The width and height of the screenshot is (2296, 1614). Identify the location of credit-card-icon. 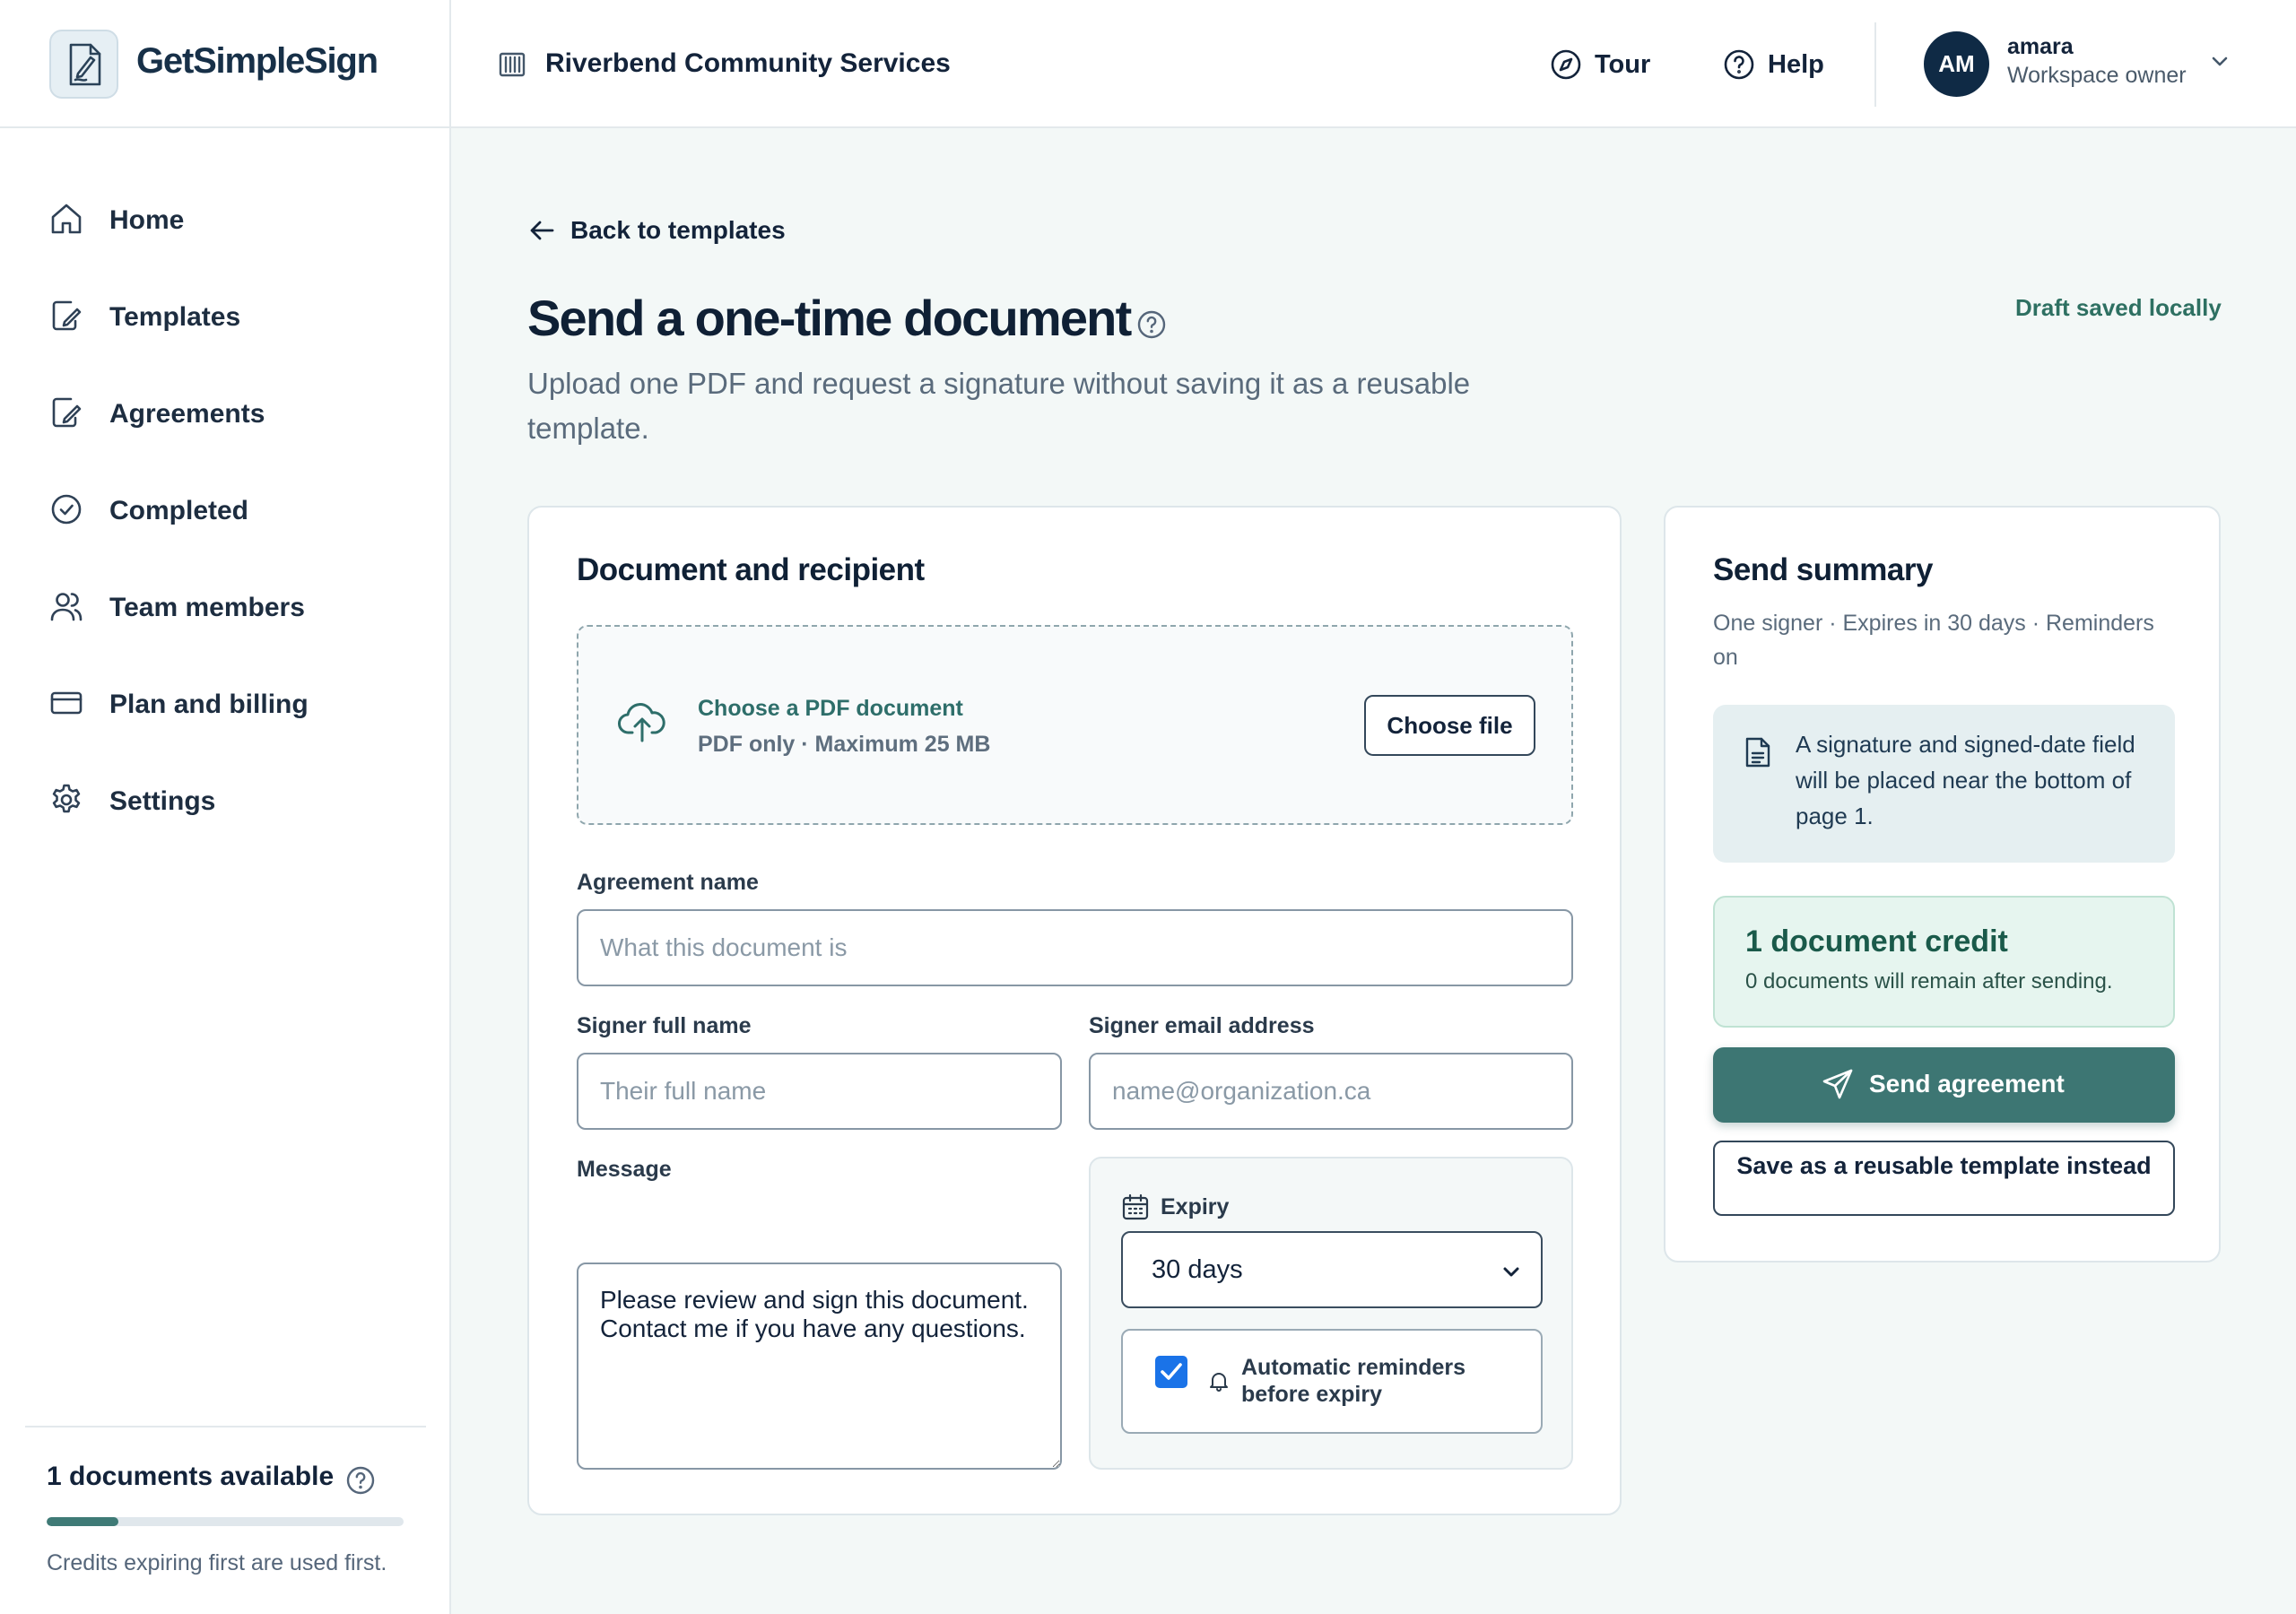
(66, 703).